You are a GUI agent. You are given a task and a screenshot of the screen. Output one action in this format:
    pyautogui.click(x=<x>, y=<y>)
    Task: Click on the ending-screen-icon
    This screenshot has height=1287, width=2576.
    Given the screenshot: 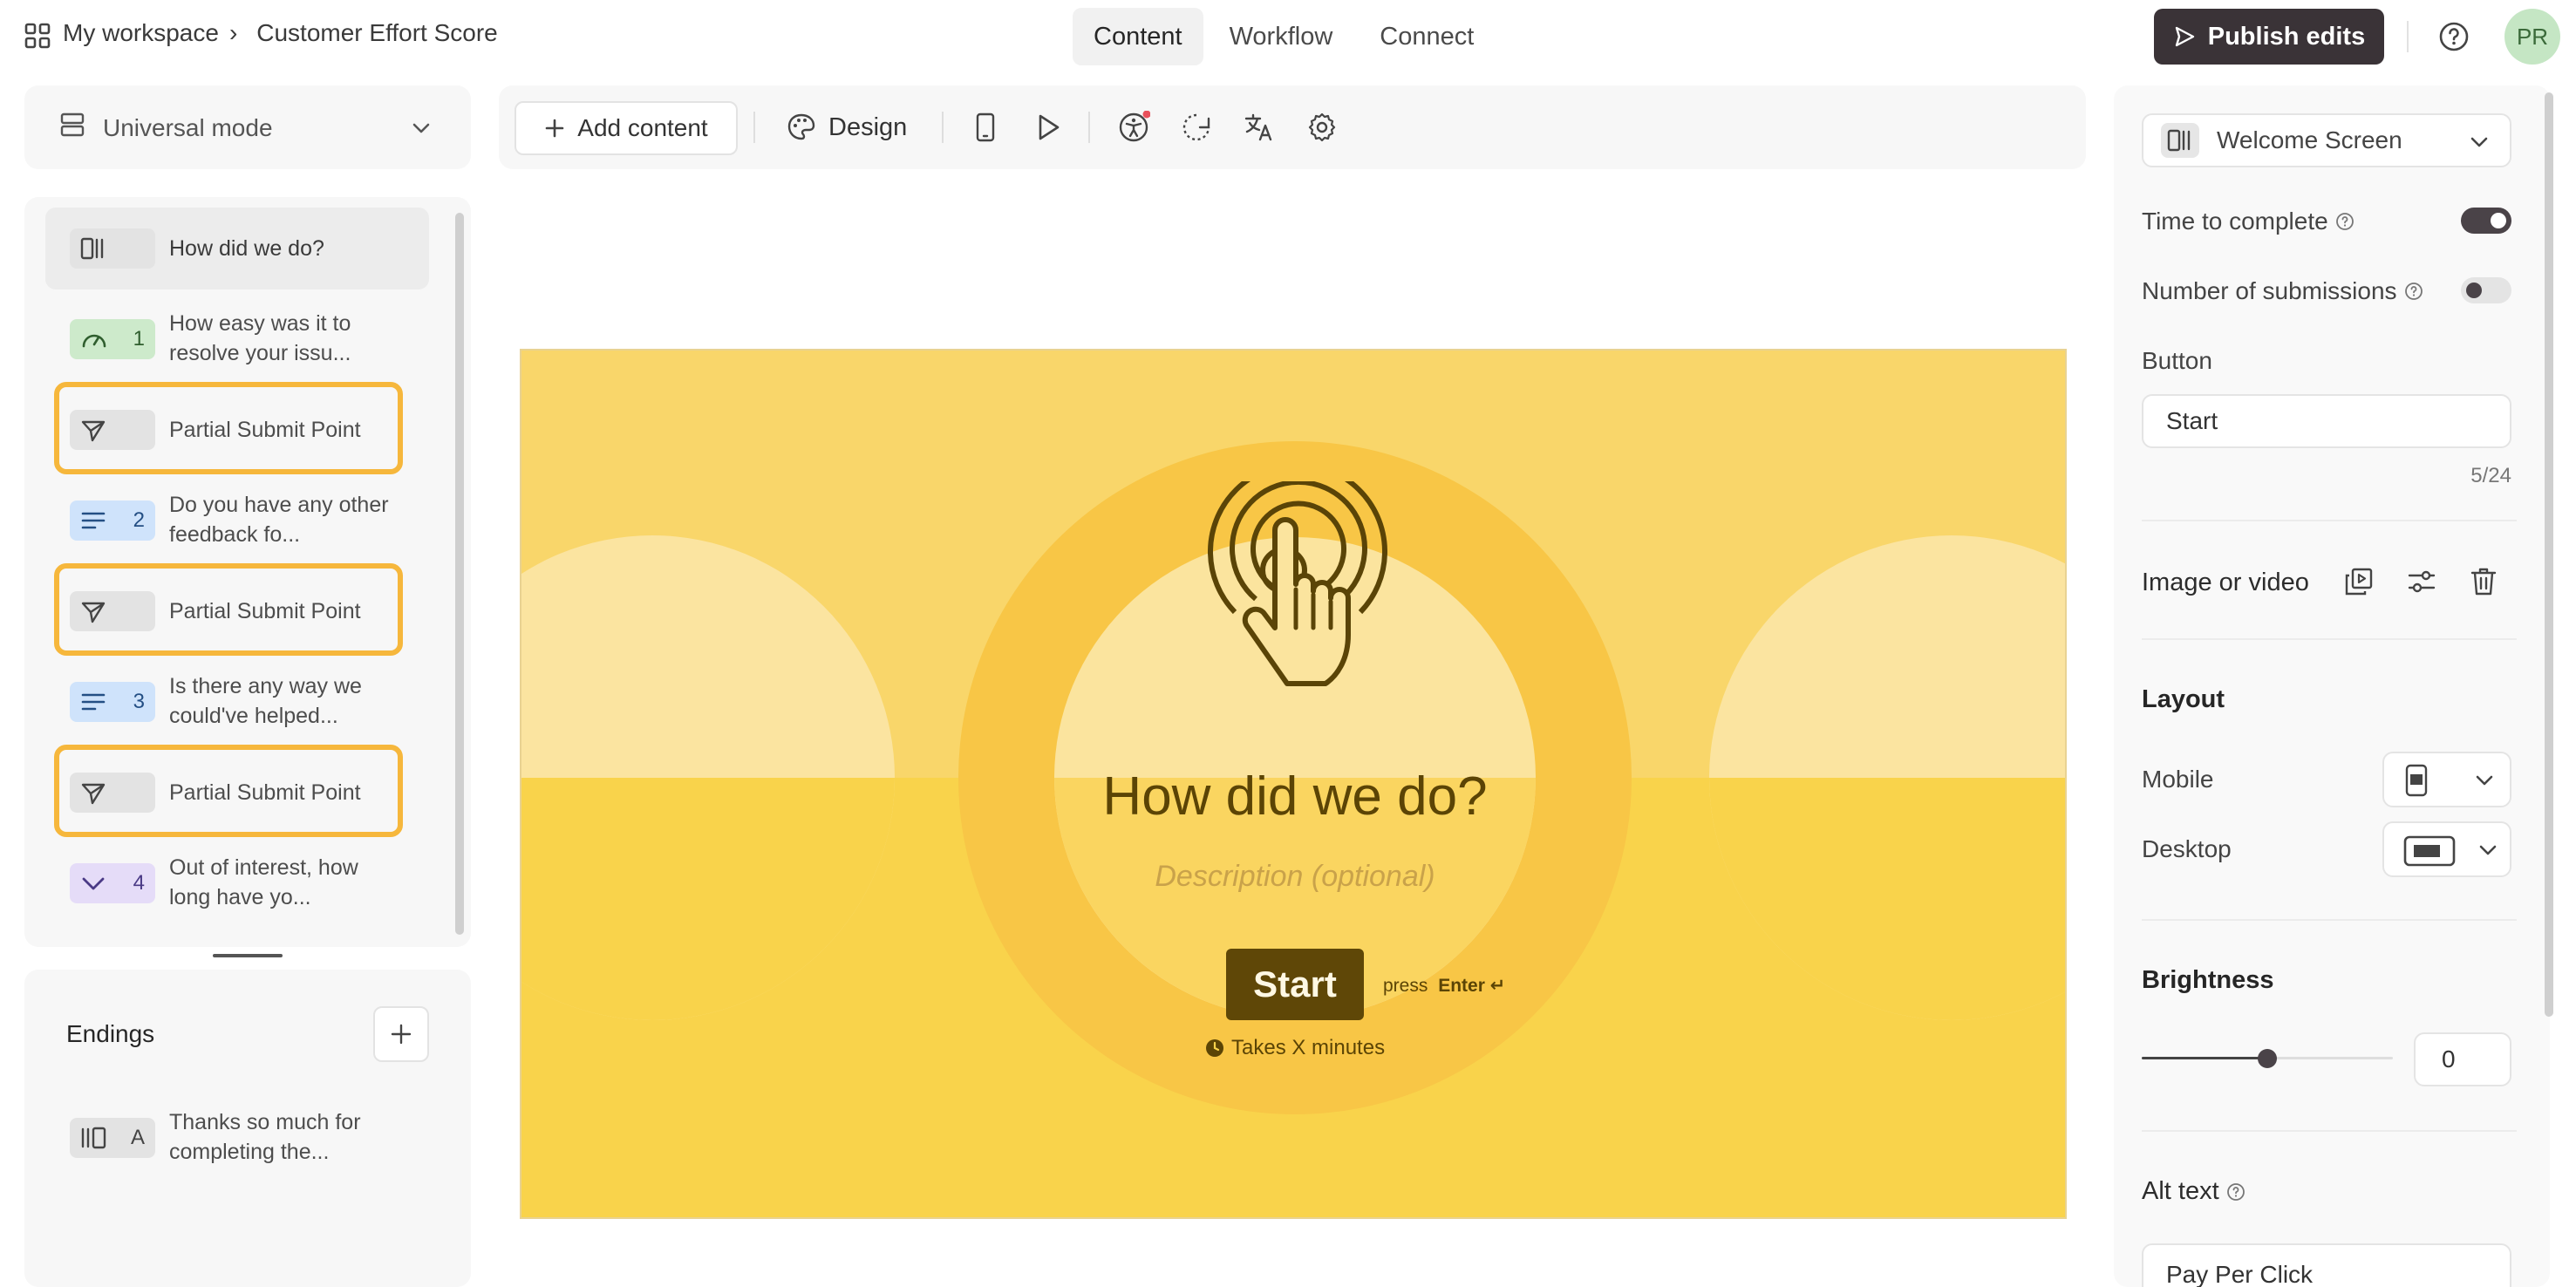 What is the action you would take?
    pyautogui.click(x=94, y=1138)
    